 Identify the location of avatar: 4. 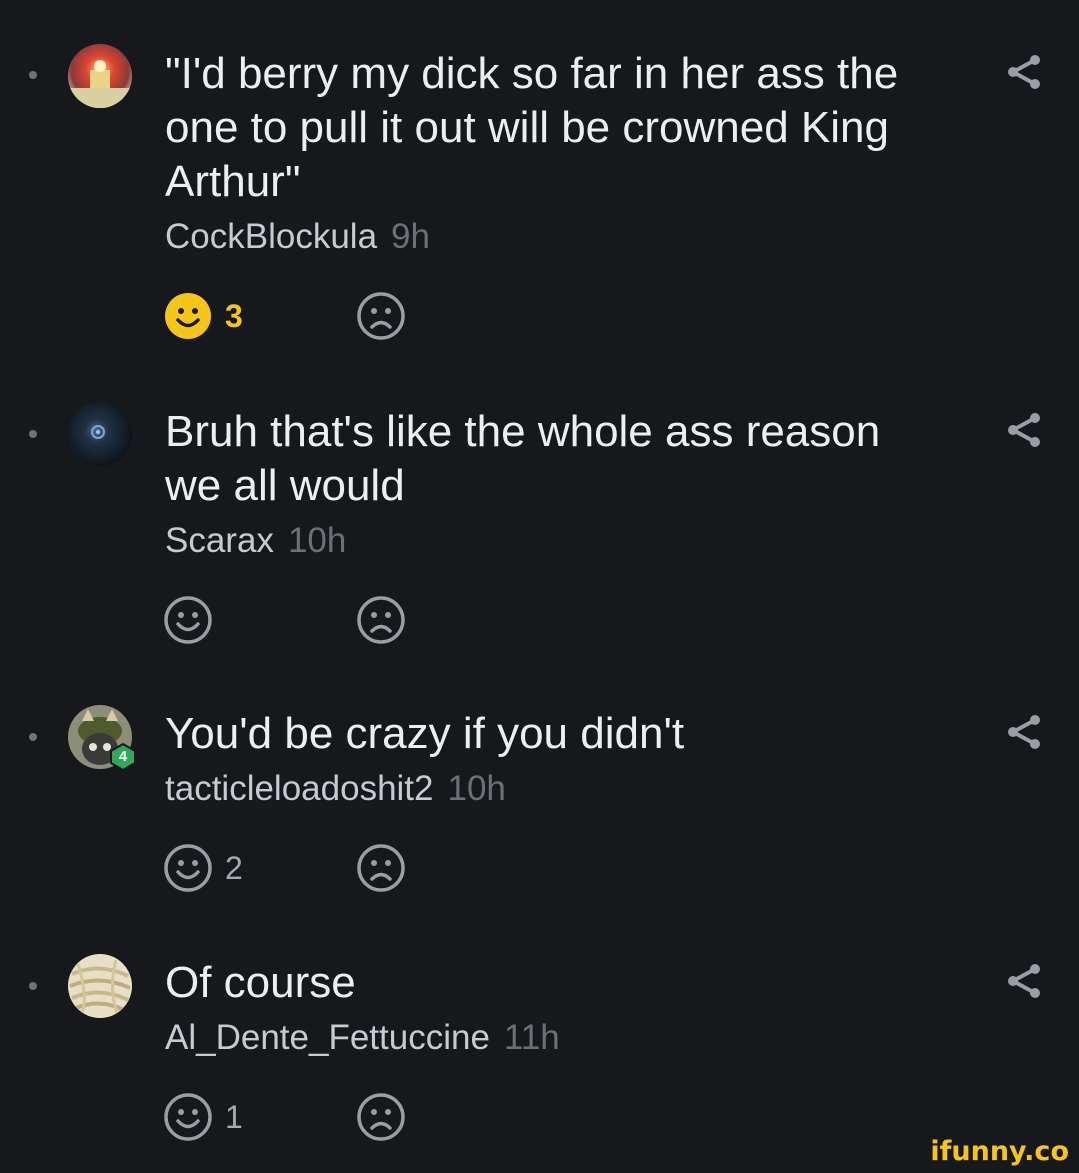
(102, 738).